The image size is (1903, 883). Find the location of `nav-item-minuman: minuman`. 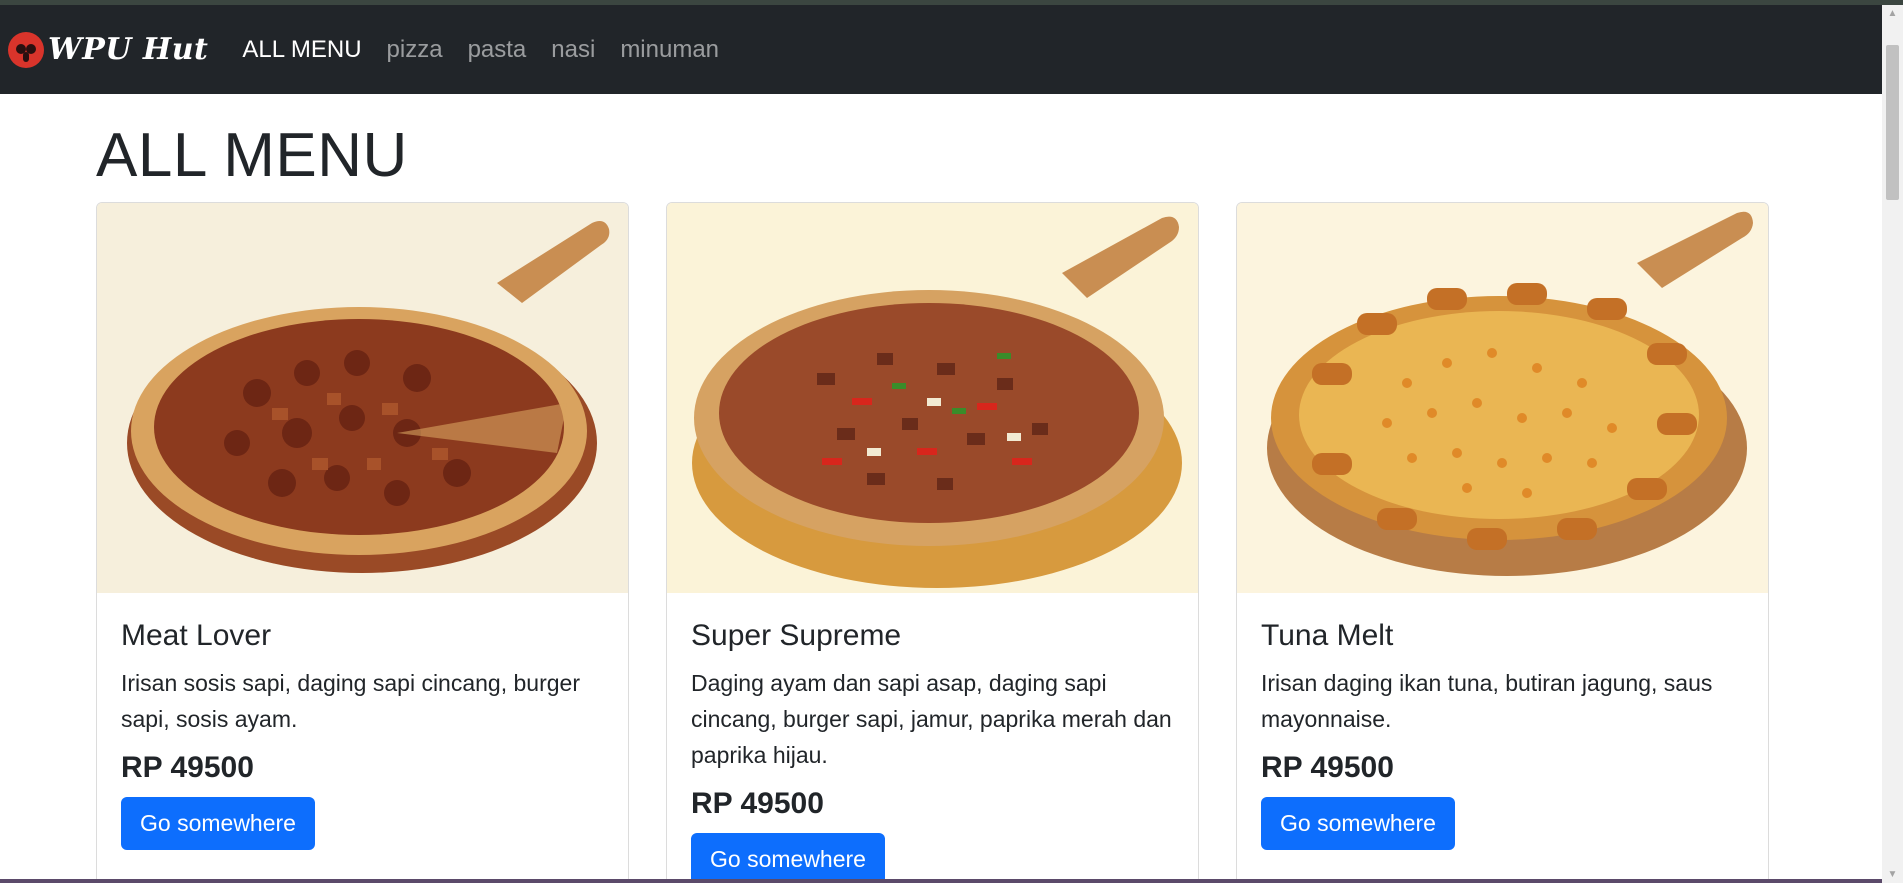

nav-item-minuman: minuman is located at coordinates (669, 50).